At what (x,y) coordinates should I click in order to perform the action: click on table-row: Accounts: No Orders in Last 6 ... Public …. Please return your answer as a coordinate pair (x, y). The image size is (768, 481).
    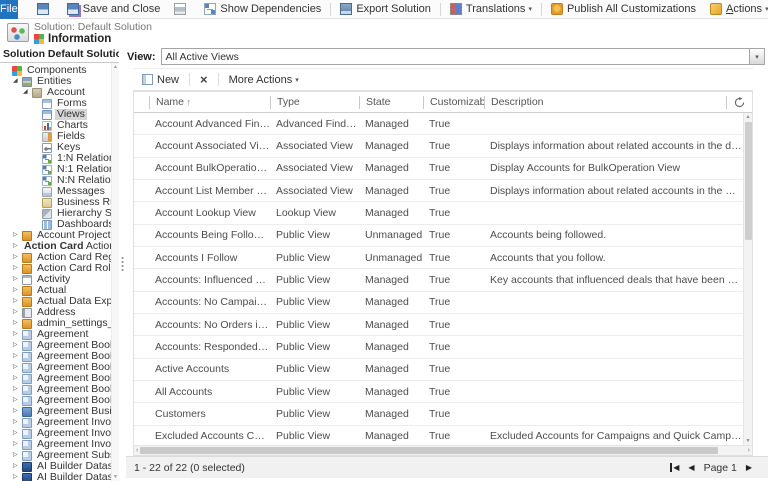
    Looking at the image, I should click on (438, 325).